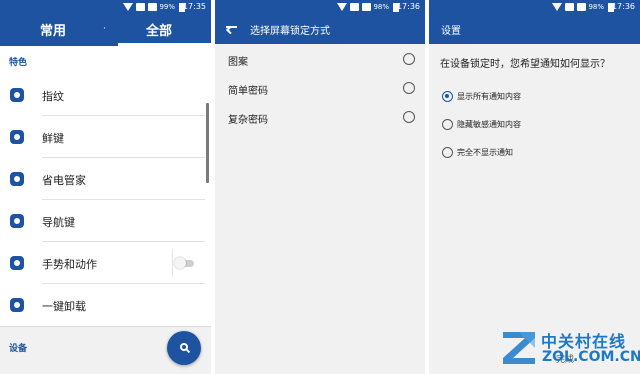 The height and width of the screenshot is (374, 640). Describe the element at coordinates (102, 305) in the screenshot. I see `list-item-one-key-uninstall: 一键卸载` at that location.